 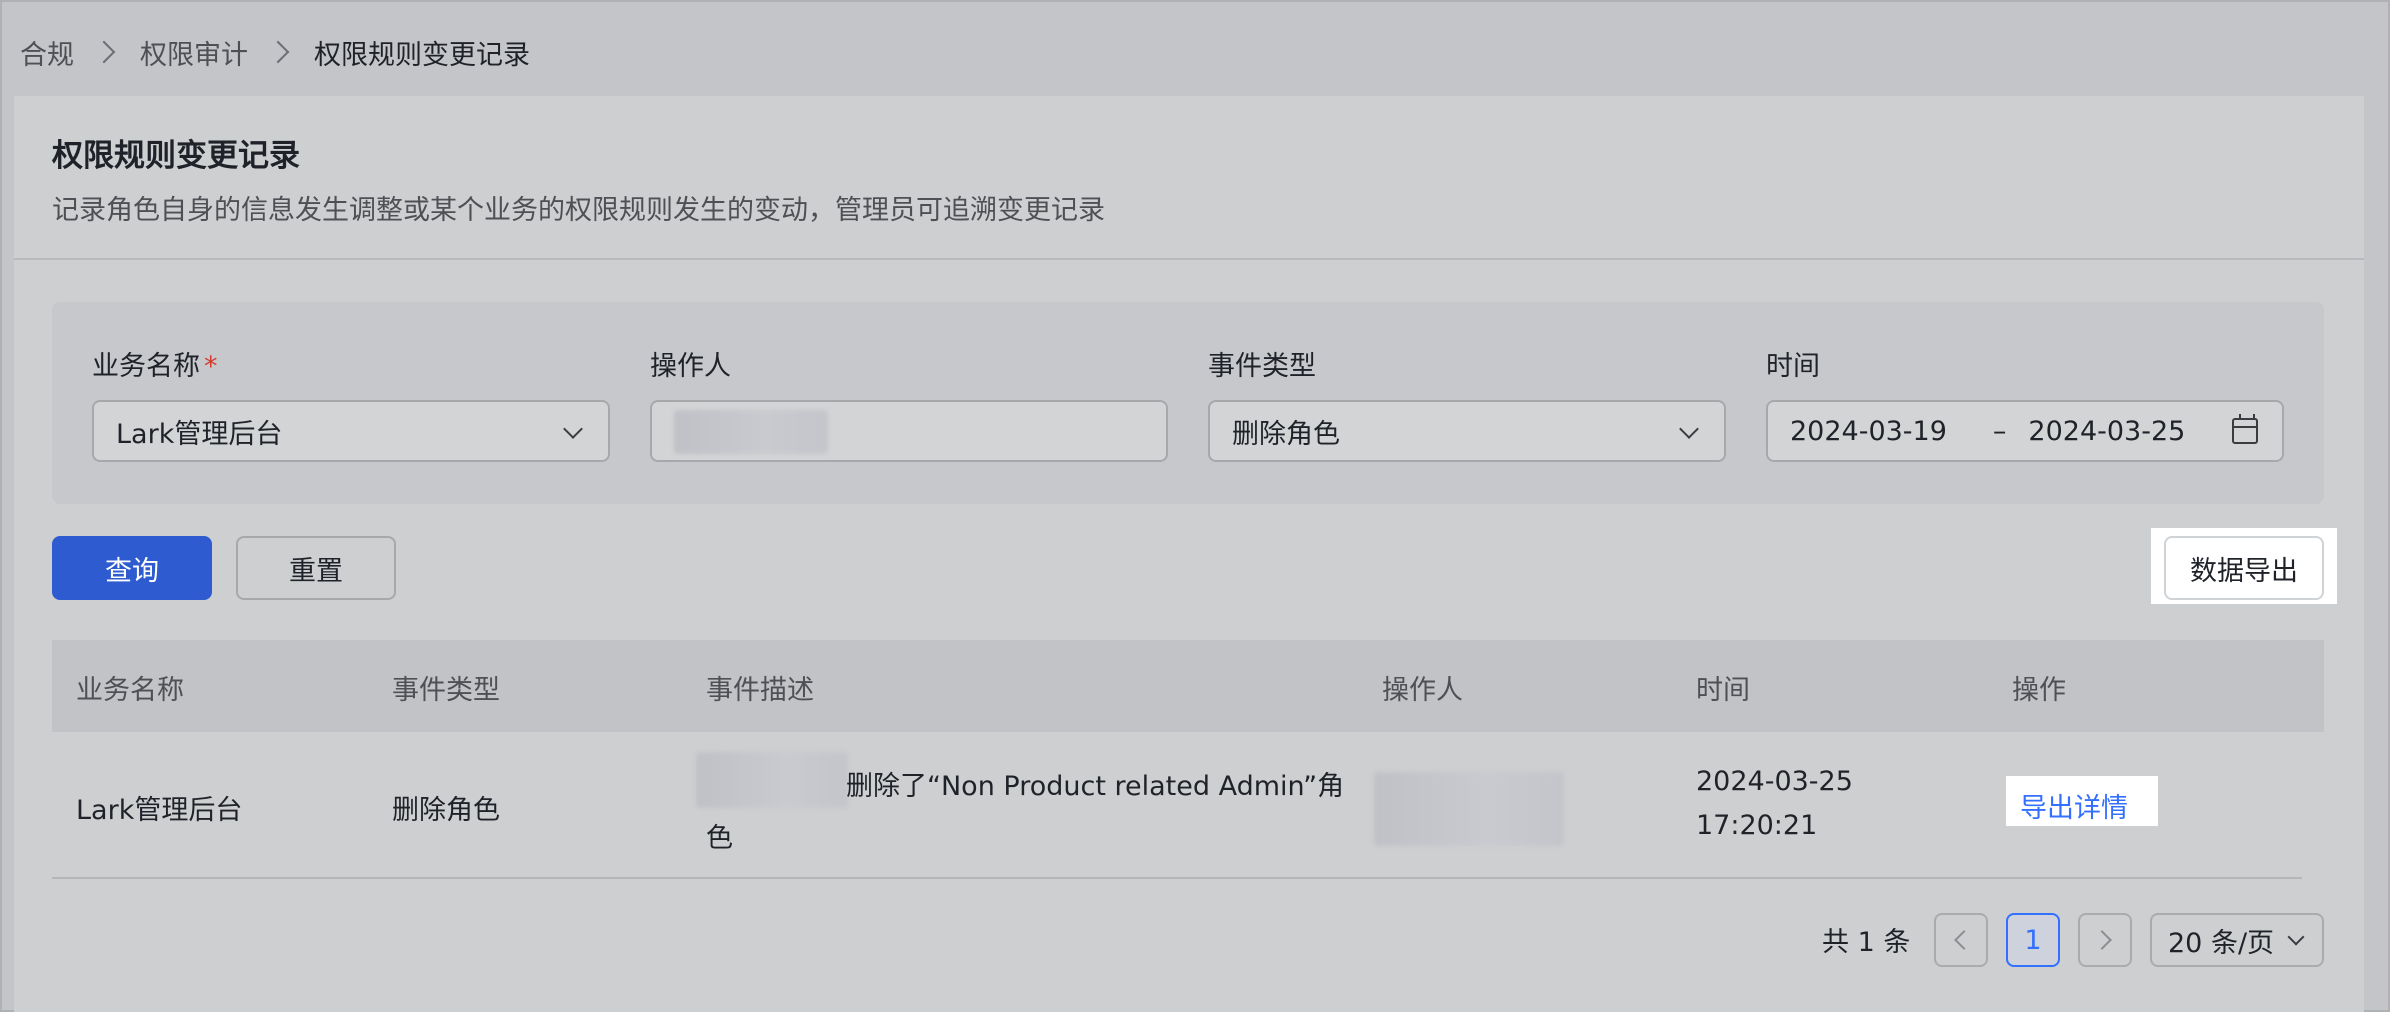 I want to click on redacted-operator-cell, so click(x=1469, y=809).